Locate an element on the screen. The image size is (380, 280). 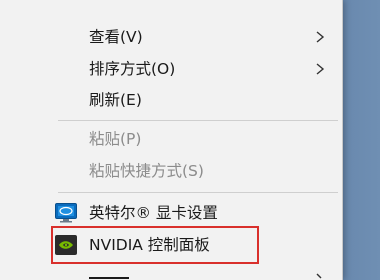
menu-item-paste-shortcut: 粘贴快捷方式(S) is located at coordinates (171, 171).